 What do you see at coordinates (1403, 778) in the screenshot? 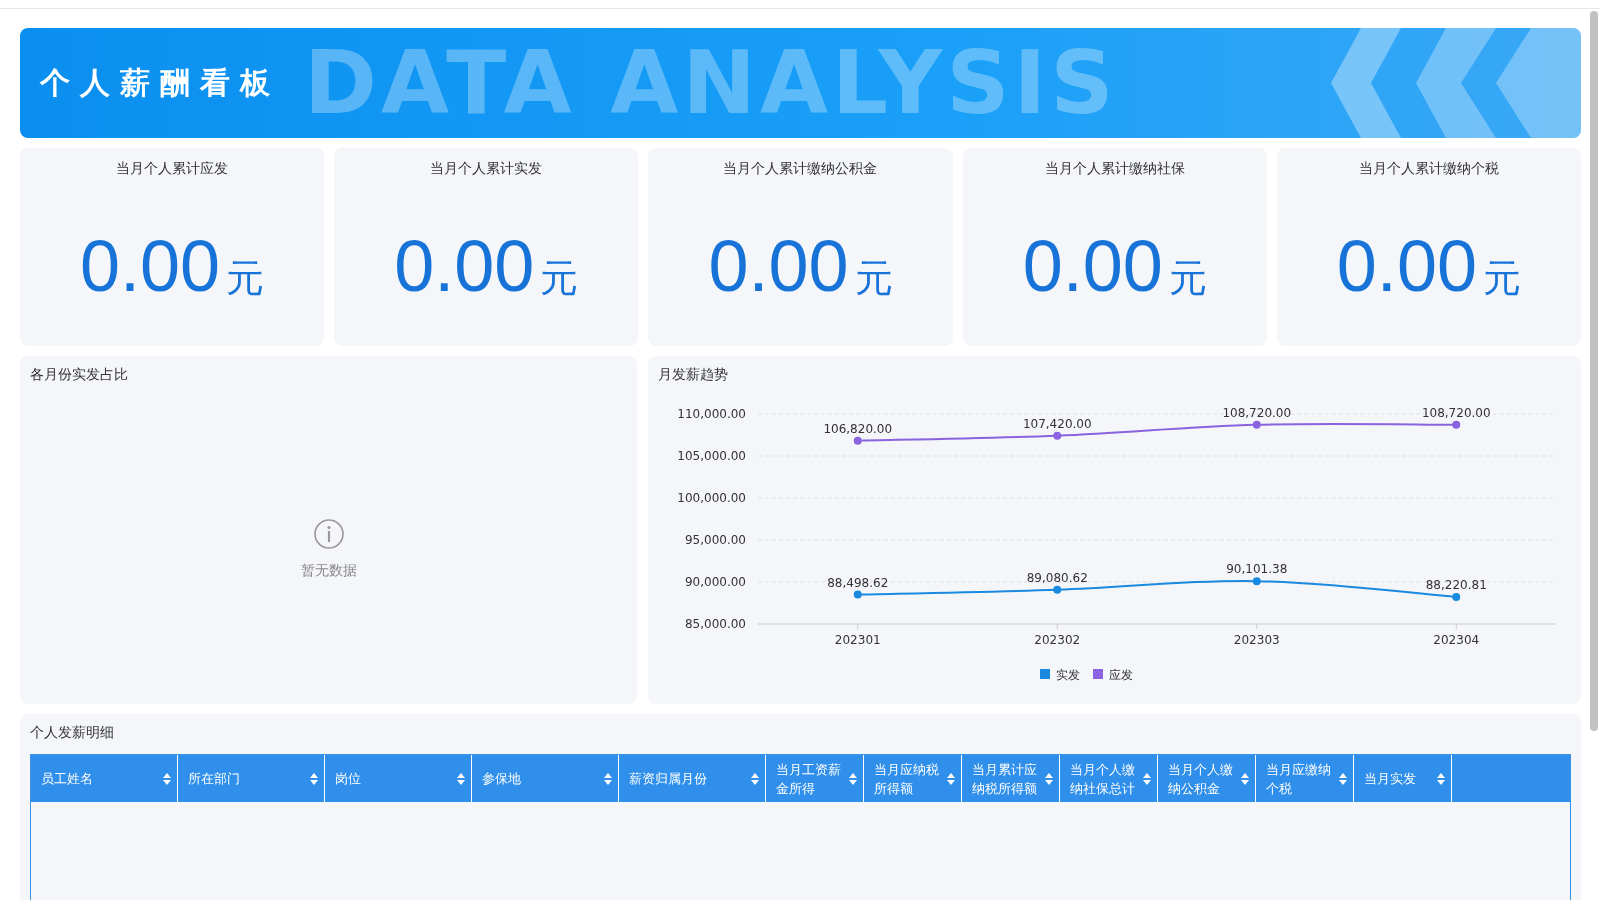
I see `column-header: 当月实发` at bounding box center [1403, 778].